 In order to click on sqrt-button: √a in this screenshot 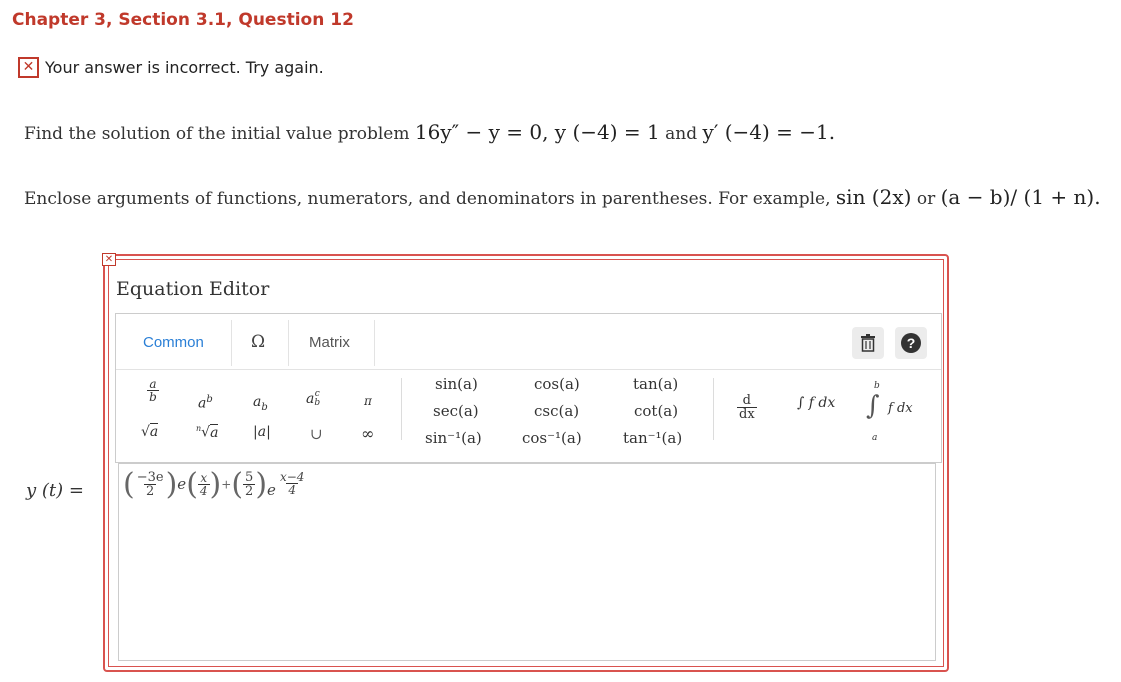, I will do `click(150, 431)`.